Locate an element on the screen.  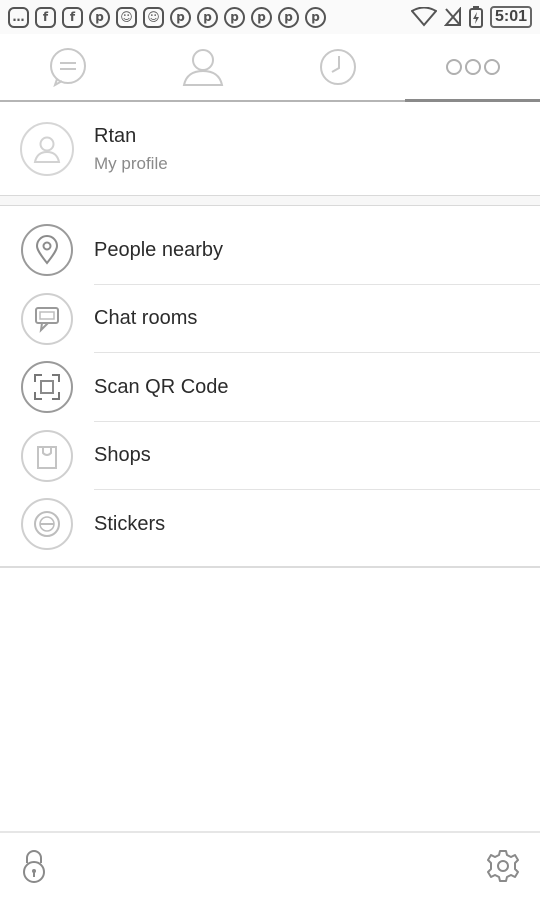
settings-gear-icon is located at coordinates (503, 866).